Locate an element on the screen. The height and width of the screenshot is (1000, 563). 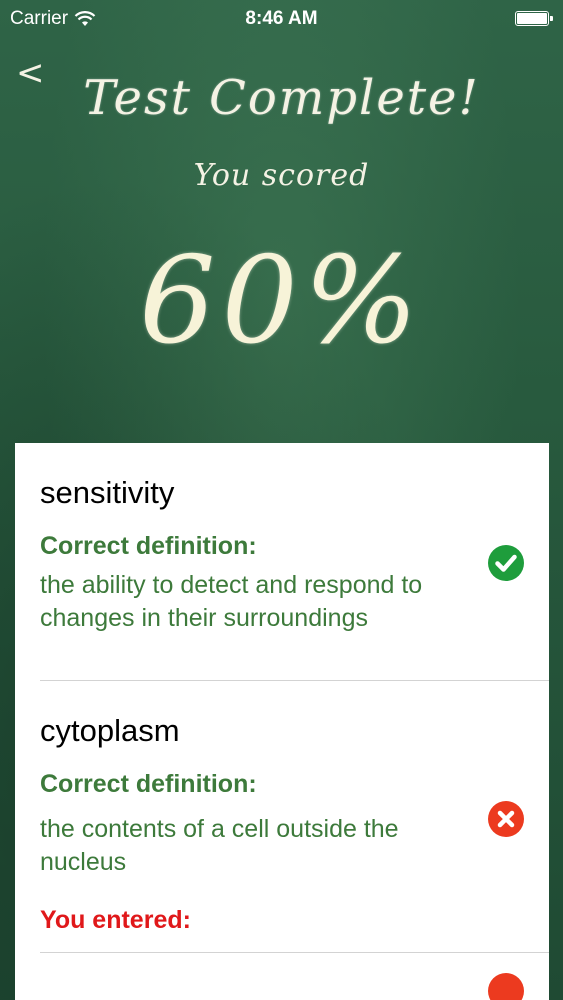
score-percentage: 60% is located at coordinates (281, 301).